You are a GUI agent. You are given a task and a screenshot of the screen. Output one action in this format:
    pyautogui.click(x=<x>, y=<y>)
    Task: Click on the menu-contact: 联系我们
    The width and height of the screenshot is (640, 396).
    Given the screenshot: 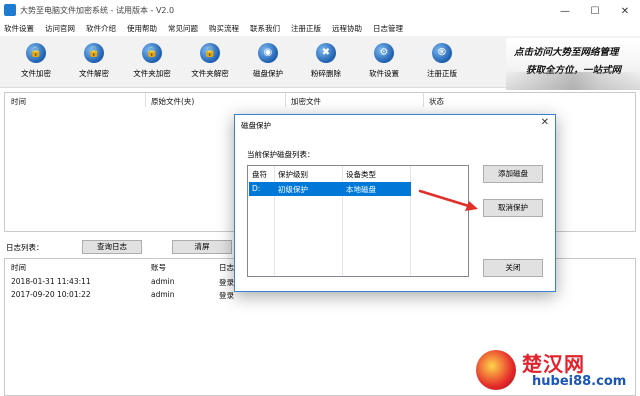 What is the action you would take?
    pyautogui.click(x=265, y=29)
    